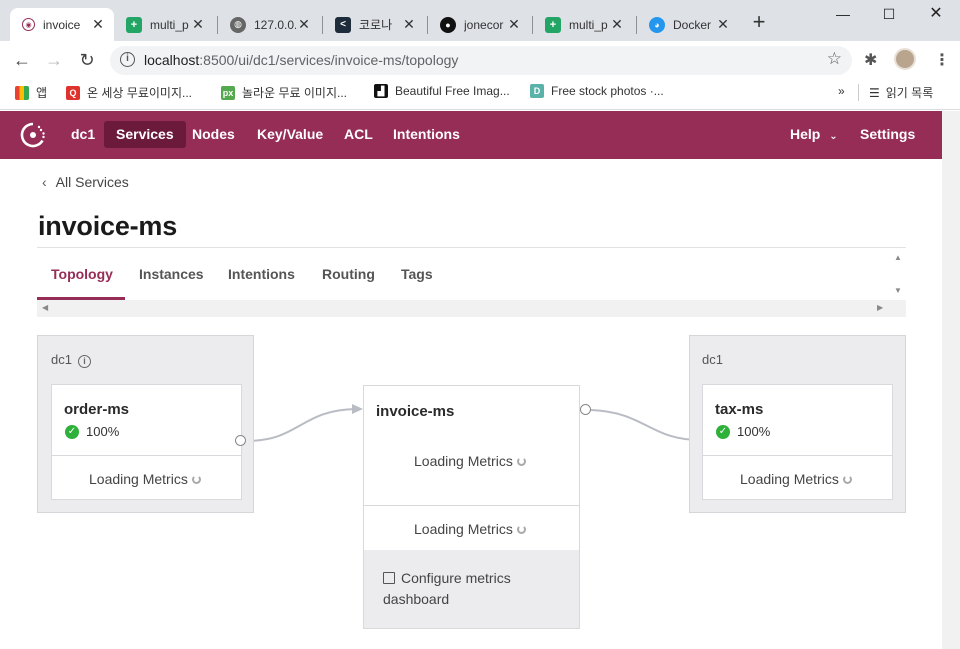  What do you see at coordinates (28, 24) in the screenshot?
I see `consul-icon: ◉` at bounding box center [28, 24].